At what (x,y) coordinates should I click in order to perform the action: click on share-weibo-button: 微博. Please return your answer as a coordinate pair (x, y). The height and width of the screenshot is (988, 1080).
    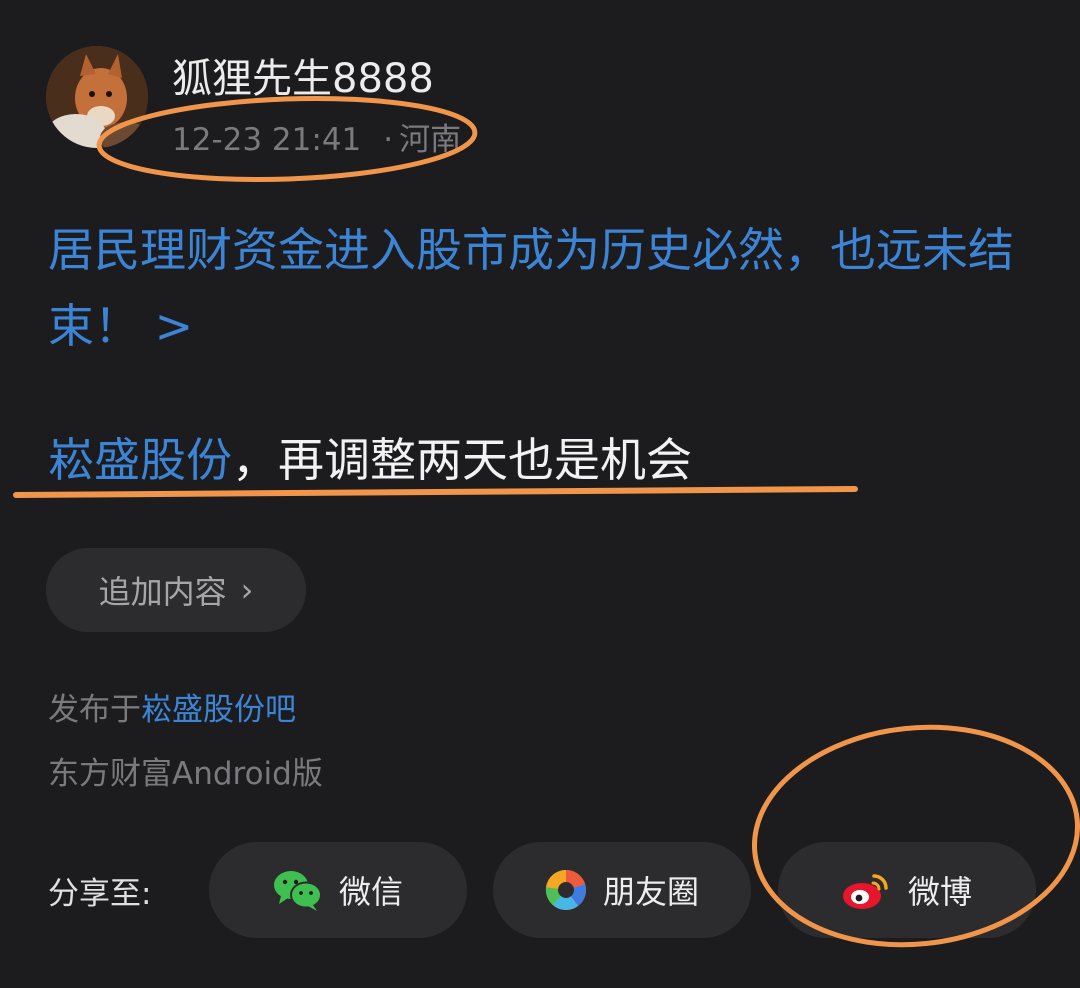
    Looking at the image, I should click on (907, 890).